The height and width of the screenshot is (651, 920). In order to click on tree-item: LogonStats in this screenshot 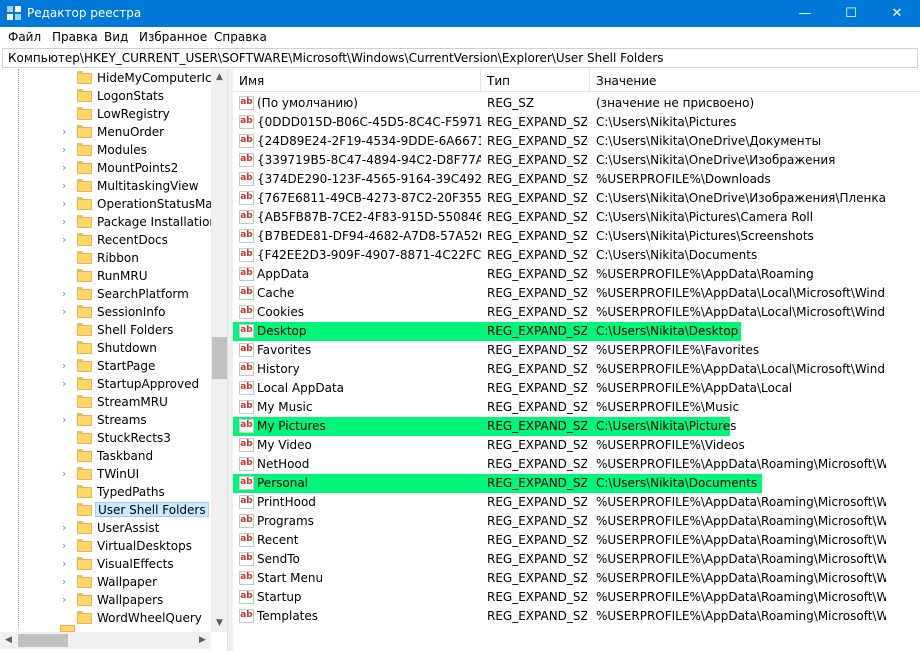, I will do `click(105, 96)`.